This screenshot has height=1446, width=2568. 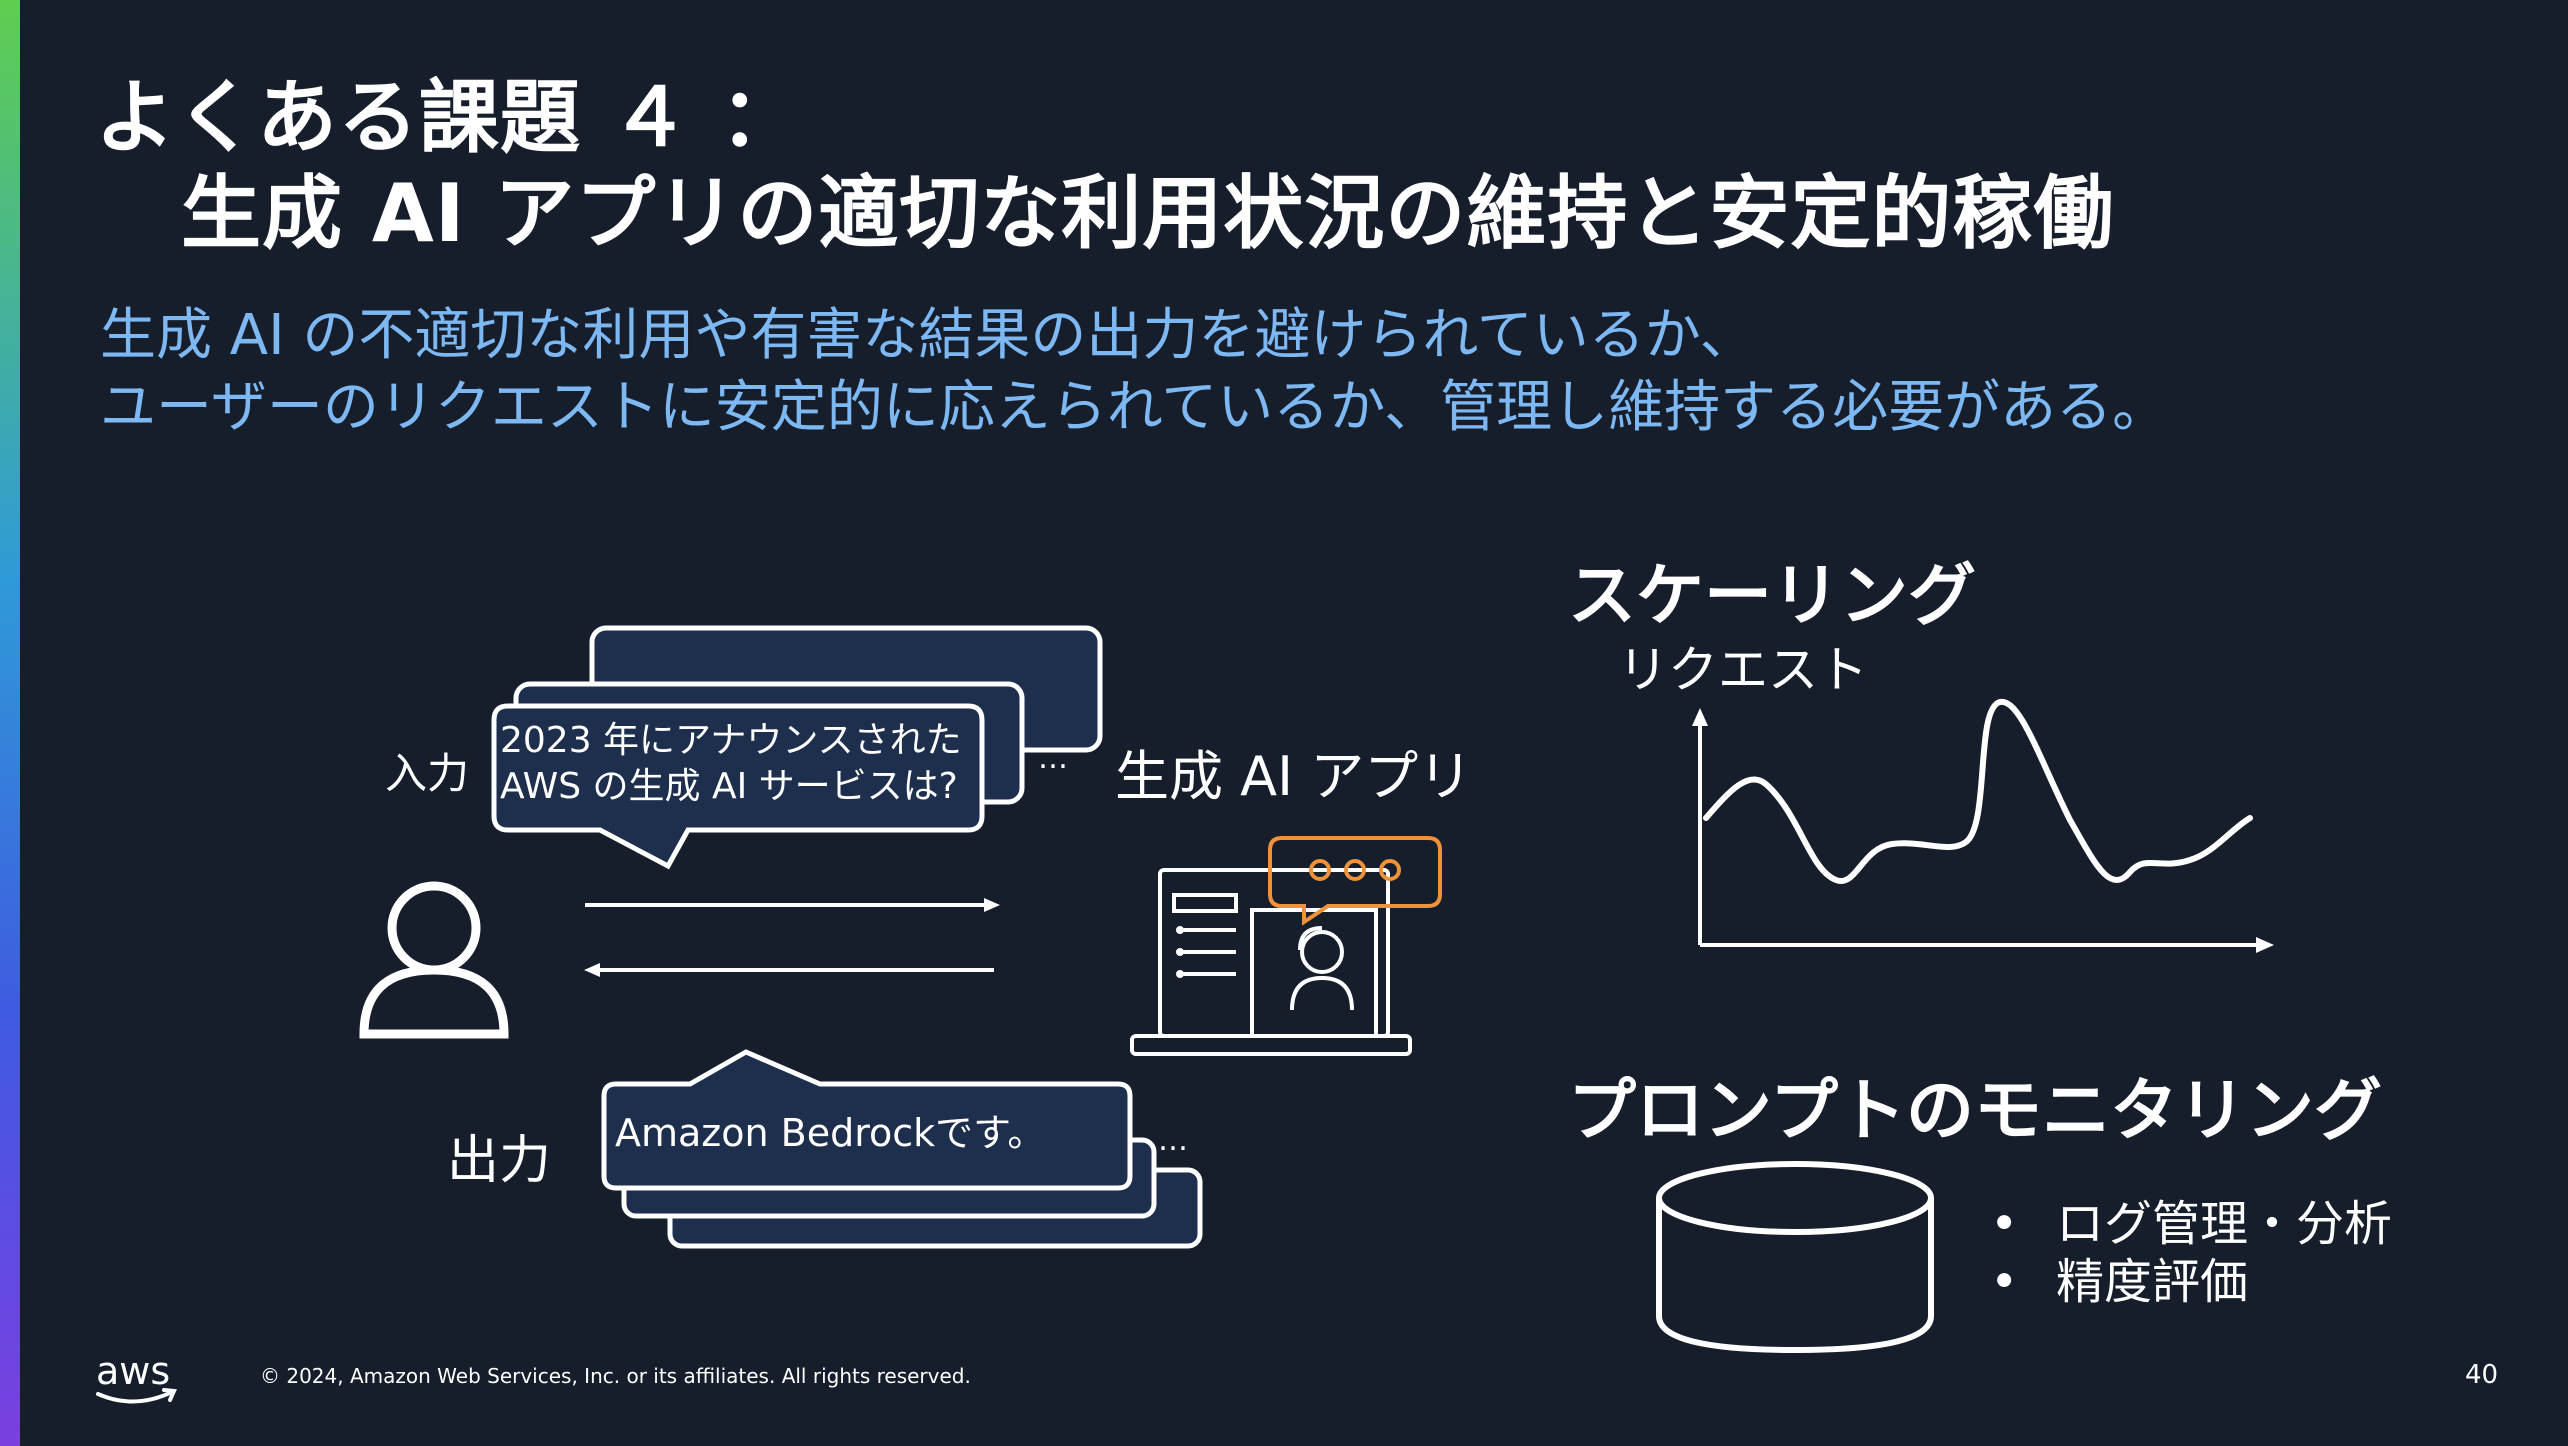 I want to click on answer-text: Amazon Bedrockです。, so click(x=830, y=1133).